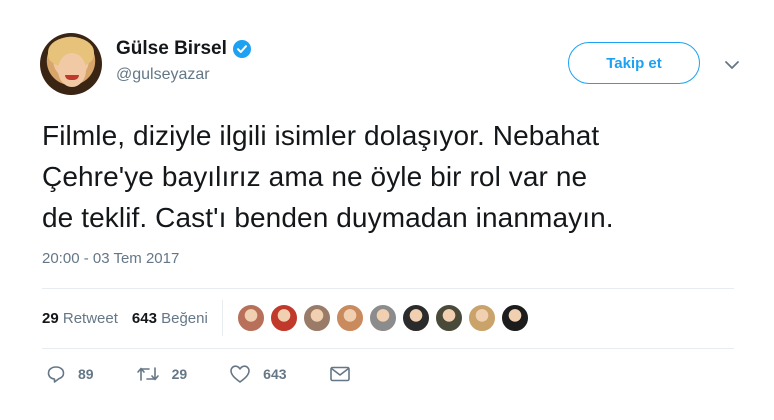  Describe the element at coordinates (171, 49) in the screenshot. I see `author-name: Gülse Birsel` at that location.